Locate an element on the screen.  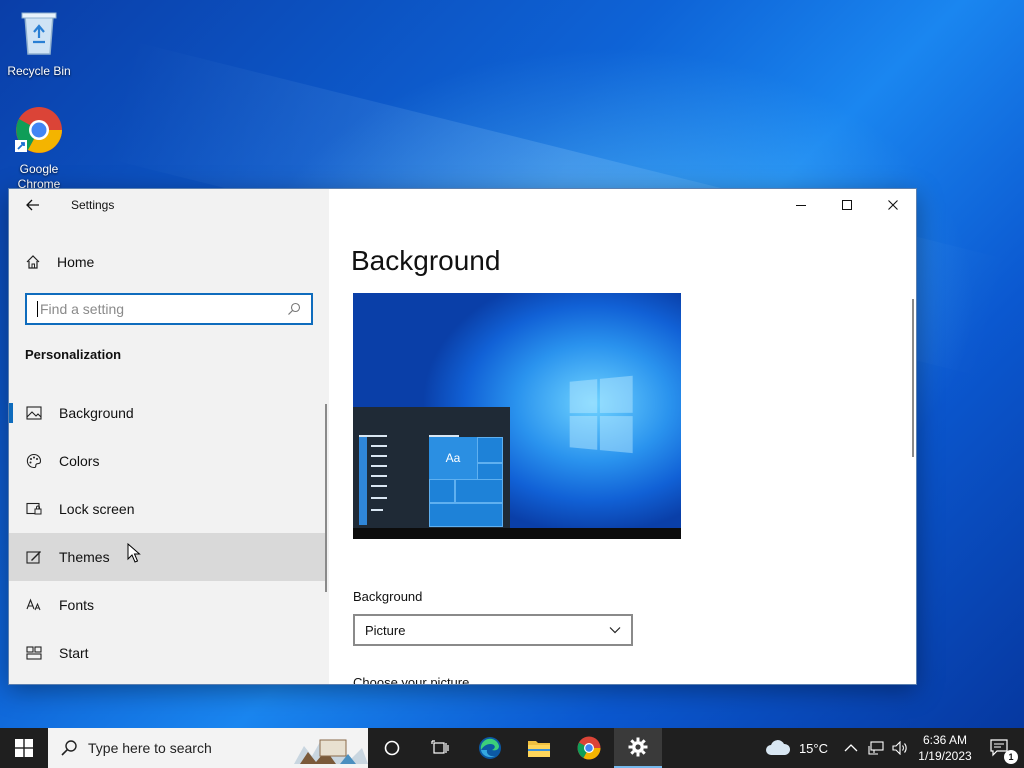
folder-icon is located at coordinates (539, 749).